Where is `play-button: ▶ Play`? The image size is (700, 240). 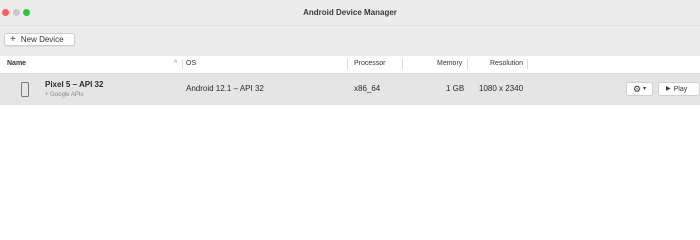
play-button: ▶ Play is located at coordinates (679, 89).